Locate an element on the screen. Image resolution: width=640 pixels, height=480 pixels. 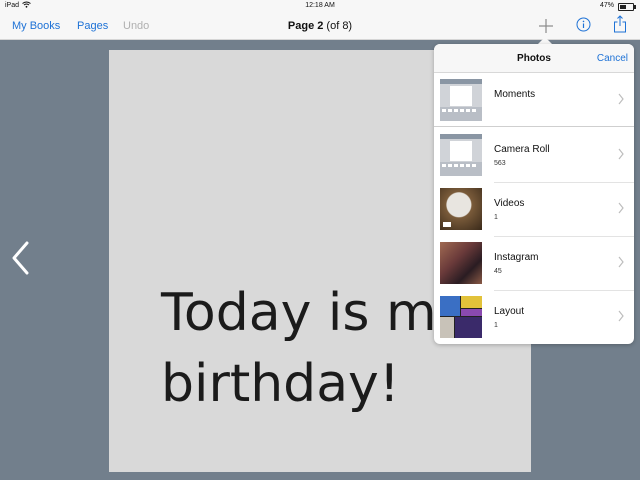
battery-percent: 47% is located at coordinates (606, 5).